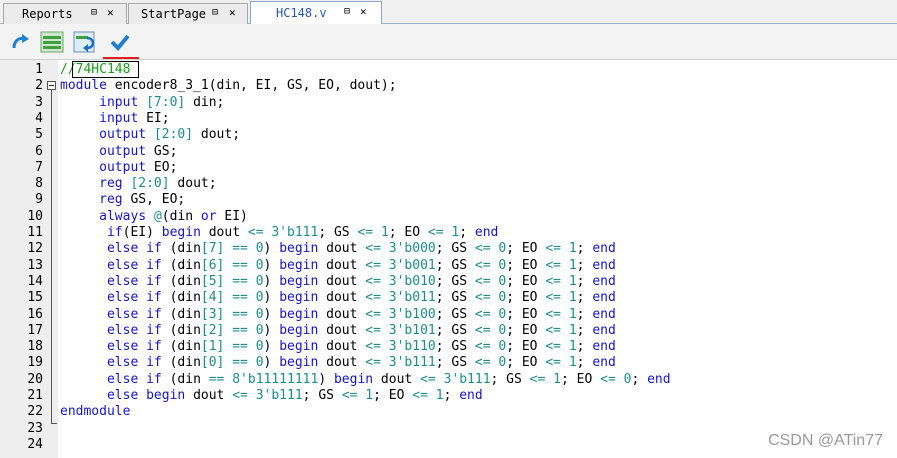  Describe the element at coordinates (54, 423) in the screenshot. I see `fold-guide-end` at that location.